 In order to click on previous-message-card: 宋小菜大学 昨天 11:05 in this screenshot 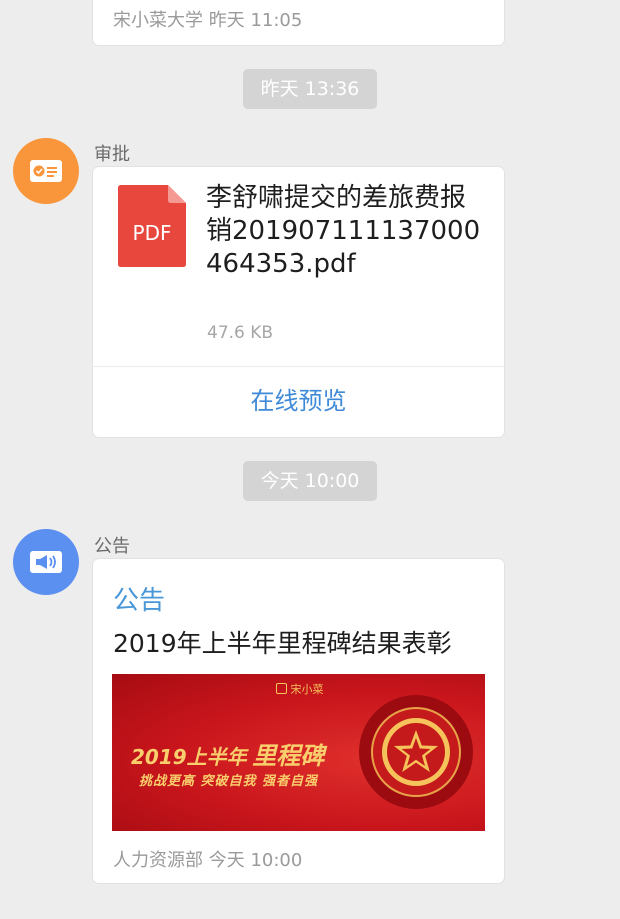, I will do `click(298, 22)`.